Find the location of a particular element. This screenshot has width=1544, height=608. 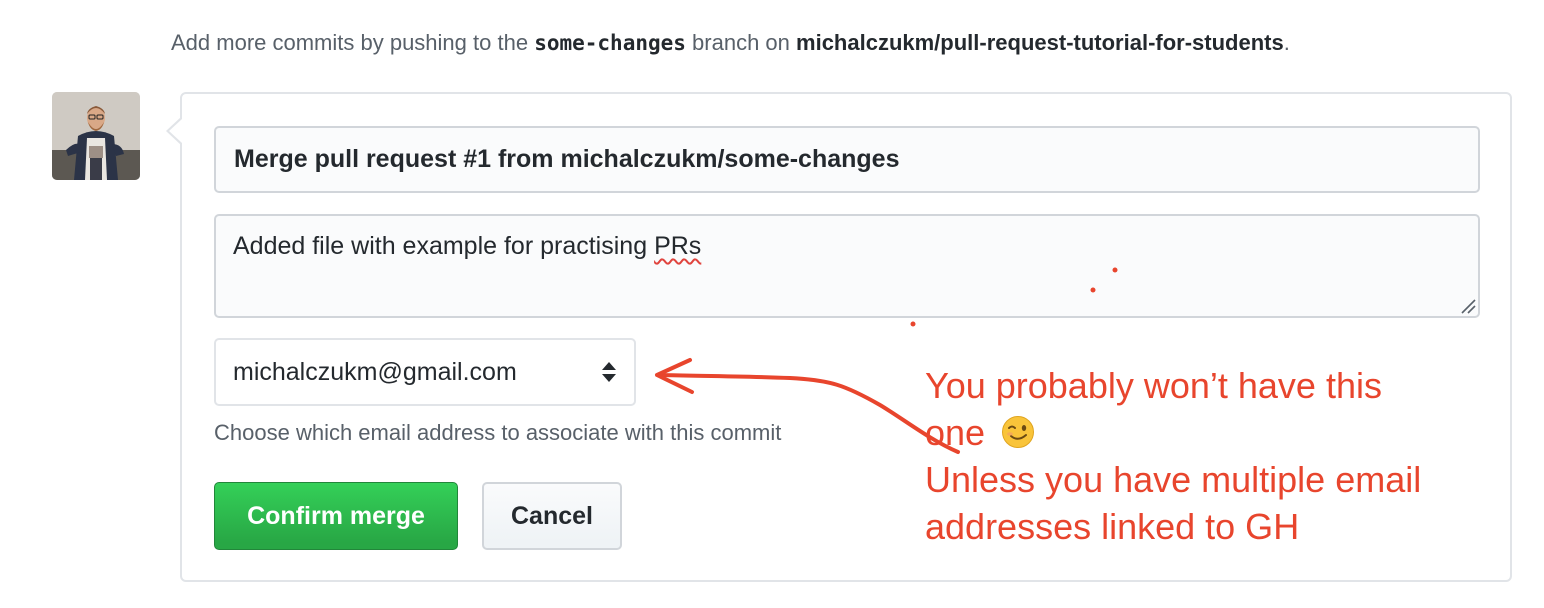

info-prefix: Add more commits by pushing to the is located at coordinates (350, 42).